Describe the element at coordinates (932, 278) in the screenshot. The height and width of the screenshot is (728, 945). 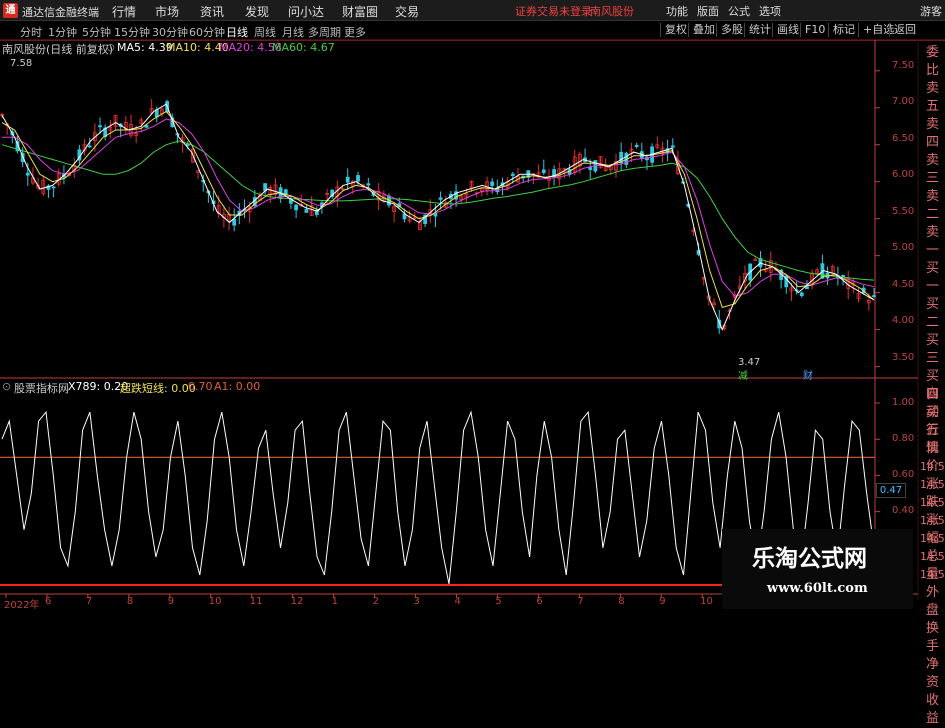
I see `side-item: 买一` at that location.